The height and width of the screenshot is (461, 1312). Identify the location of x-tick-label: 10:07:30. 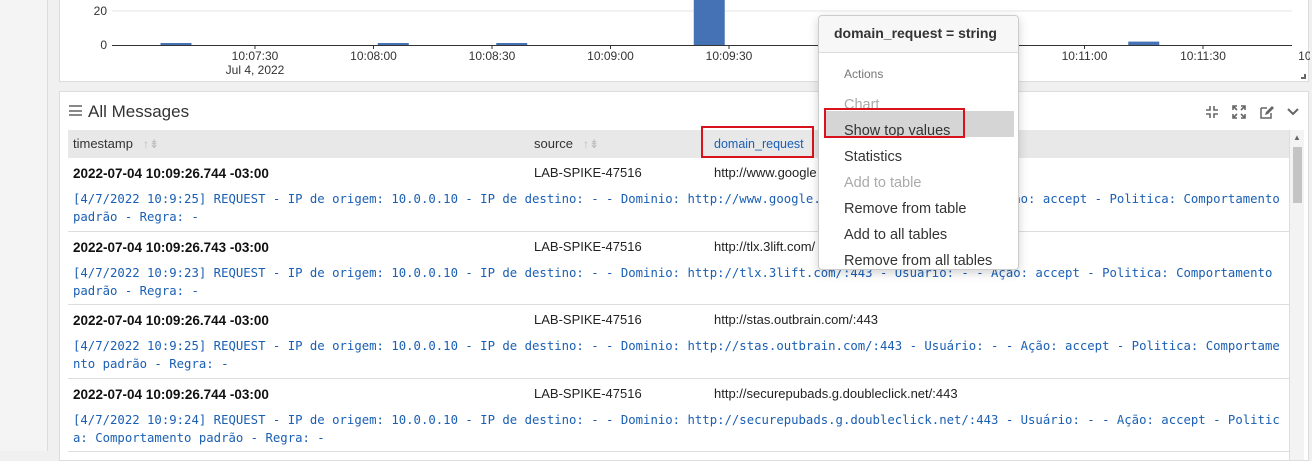
(255, 56).